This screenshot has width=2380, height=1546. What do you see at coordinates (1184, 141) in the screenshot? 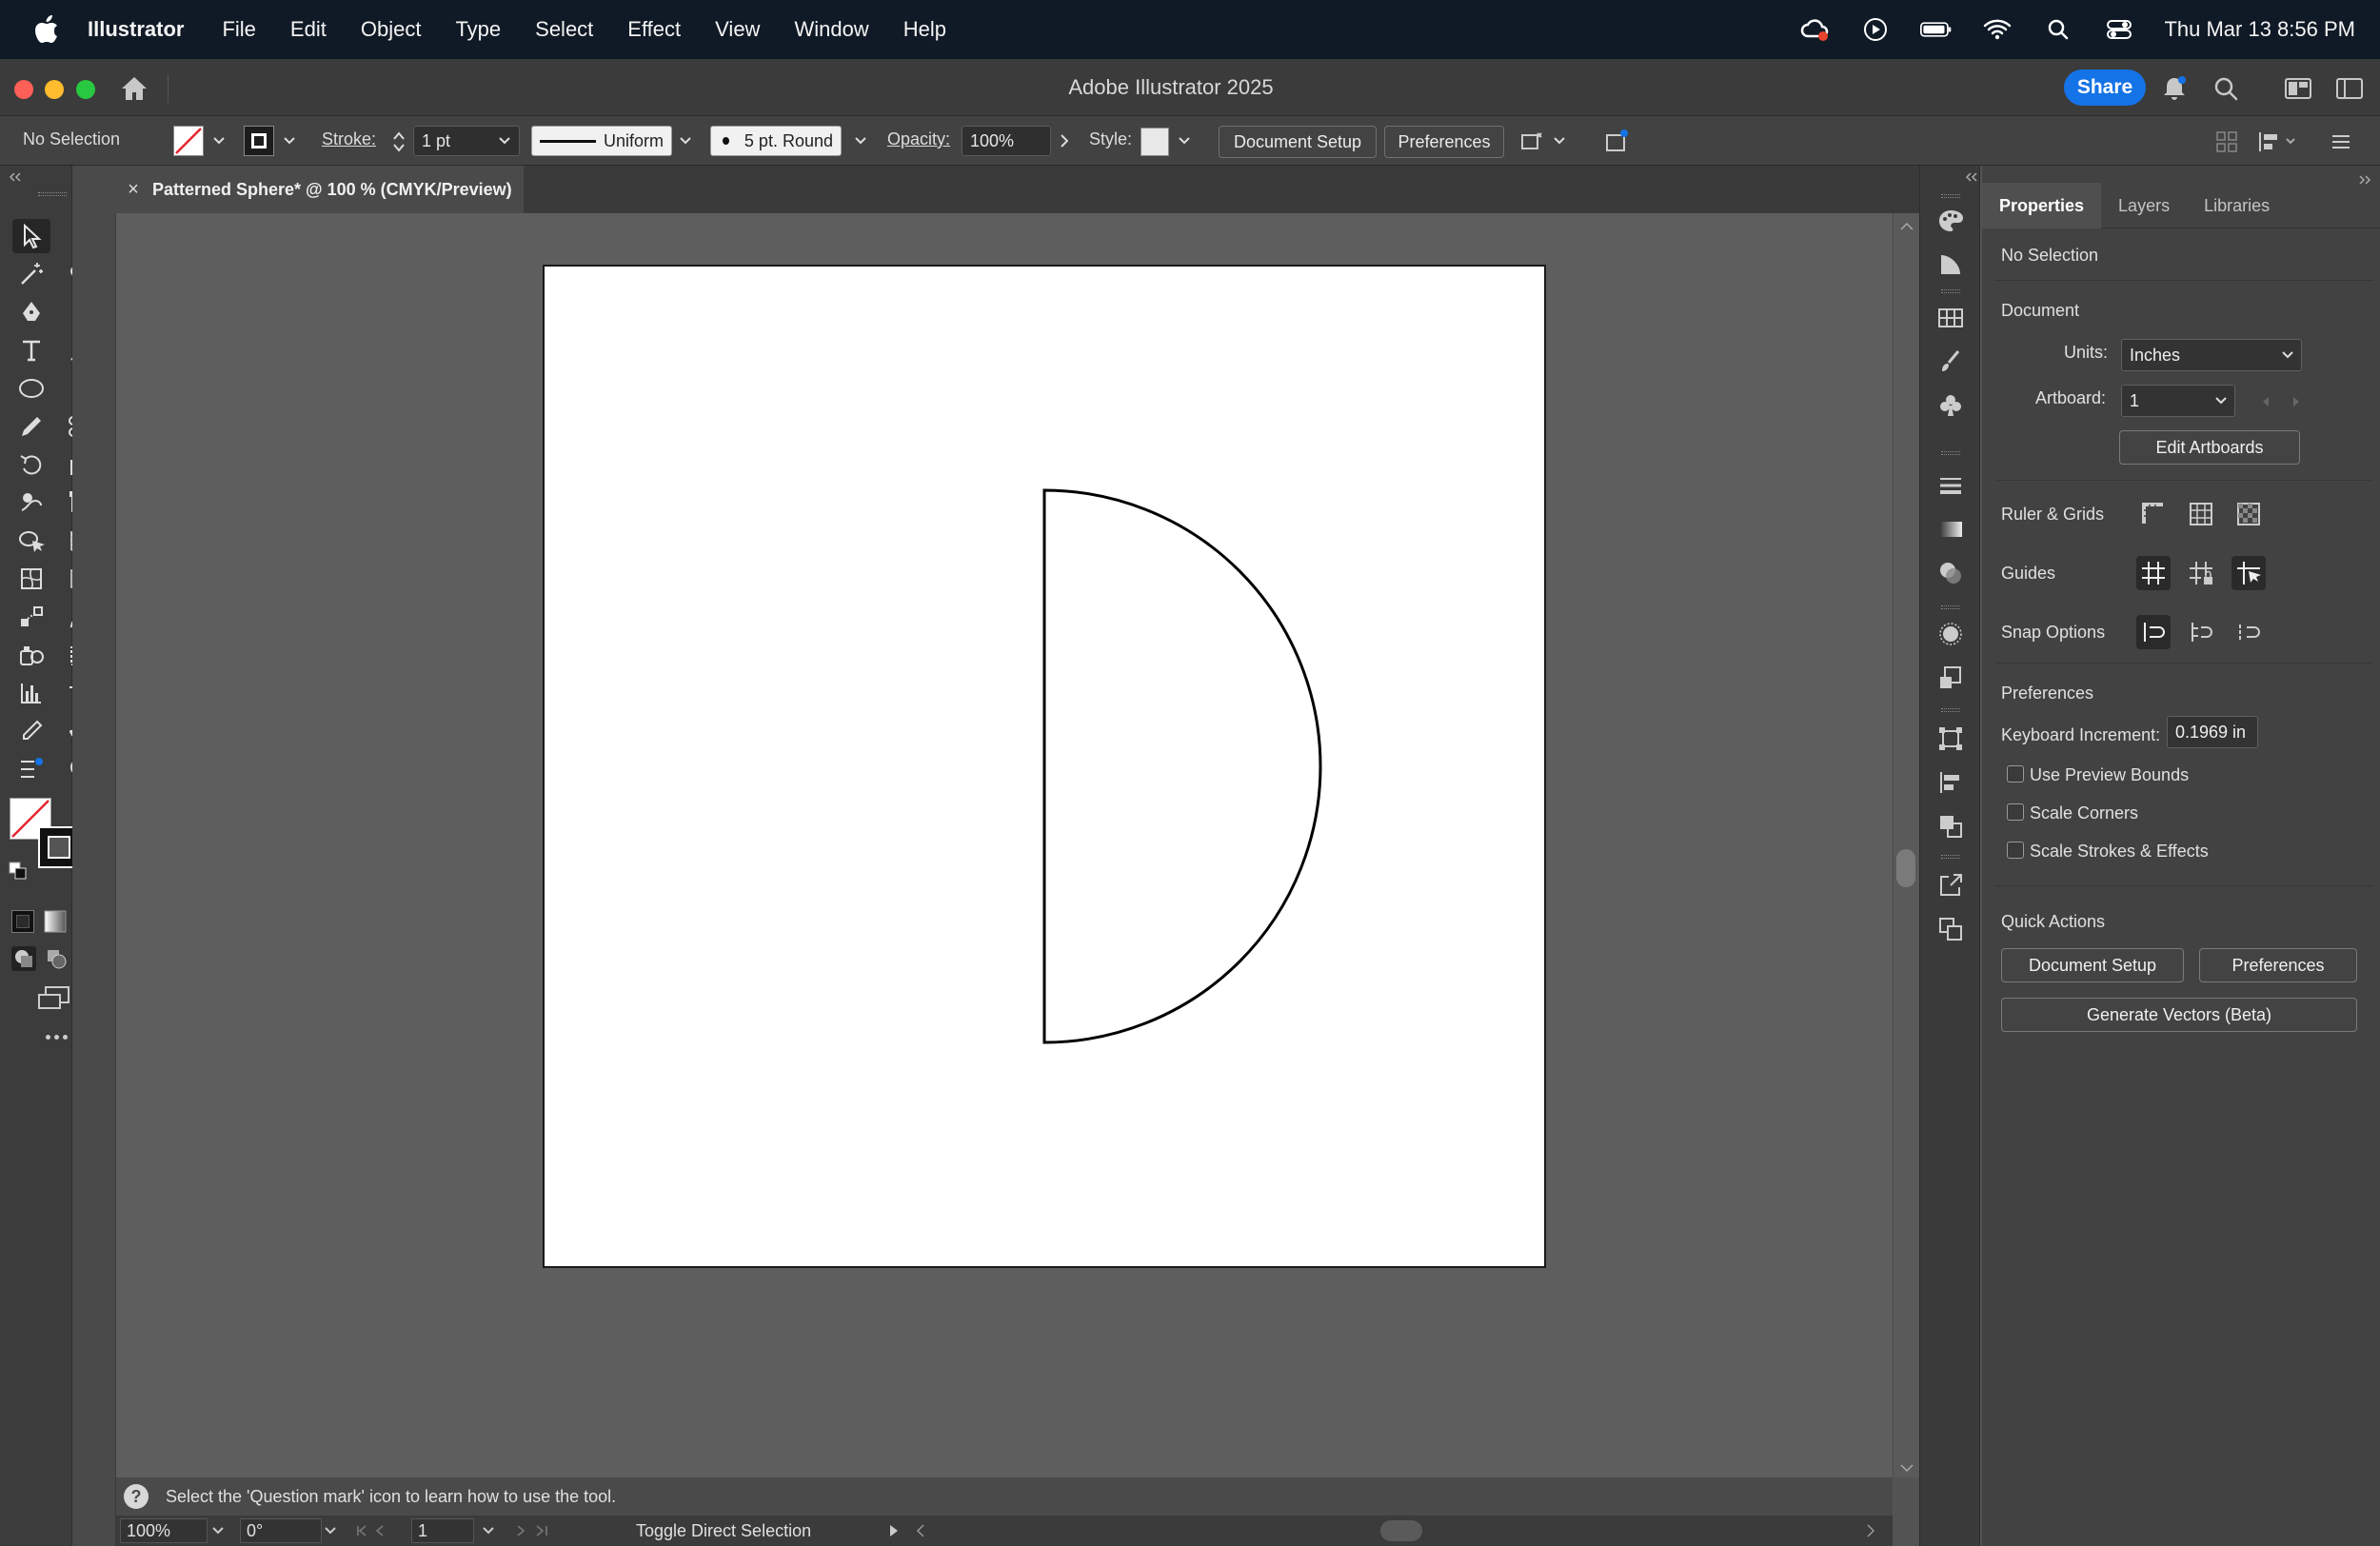
I see `style-chevron-icon` at bounding box center [1184, 141].